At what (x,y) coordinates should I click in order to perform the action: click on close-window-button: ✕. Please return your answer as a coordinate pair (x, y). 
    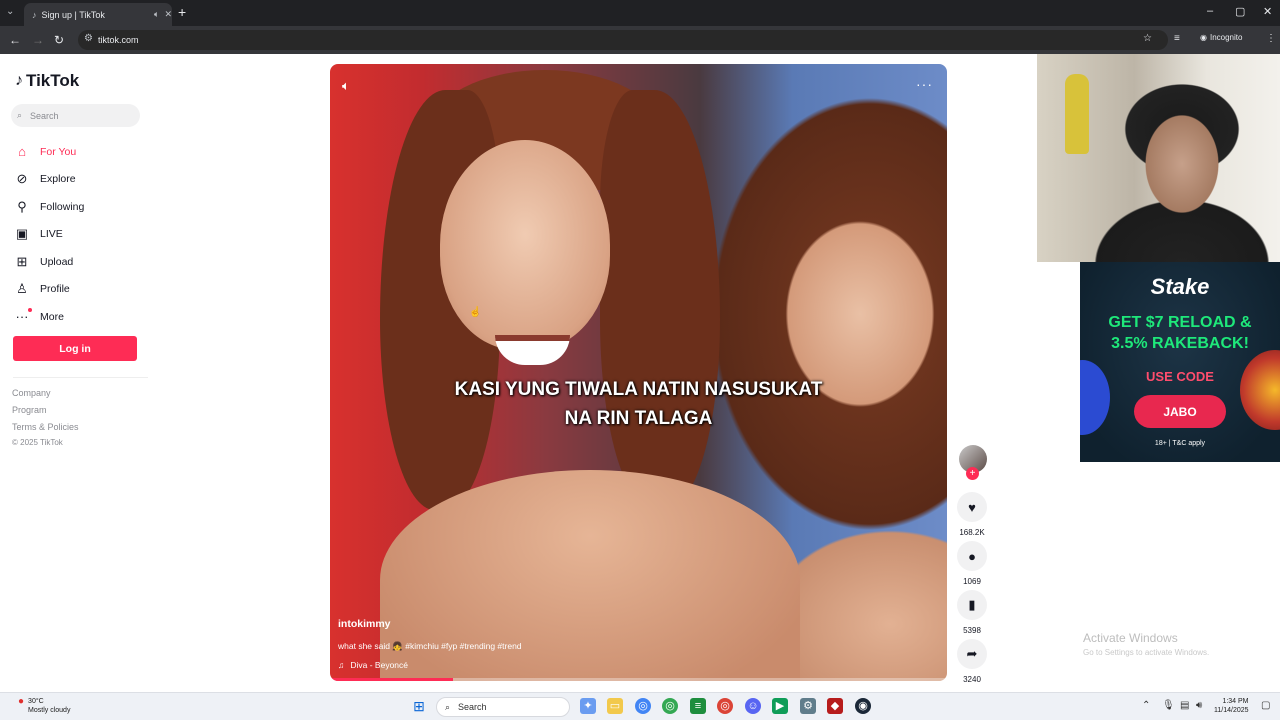
    Looking at the image, I should click on (1267, 11).